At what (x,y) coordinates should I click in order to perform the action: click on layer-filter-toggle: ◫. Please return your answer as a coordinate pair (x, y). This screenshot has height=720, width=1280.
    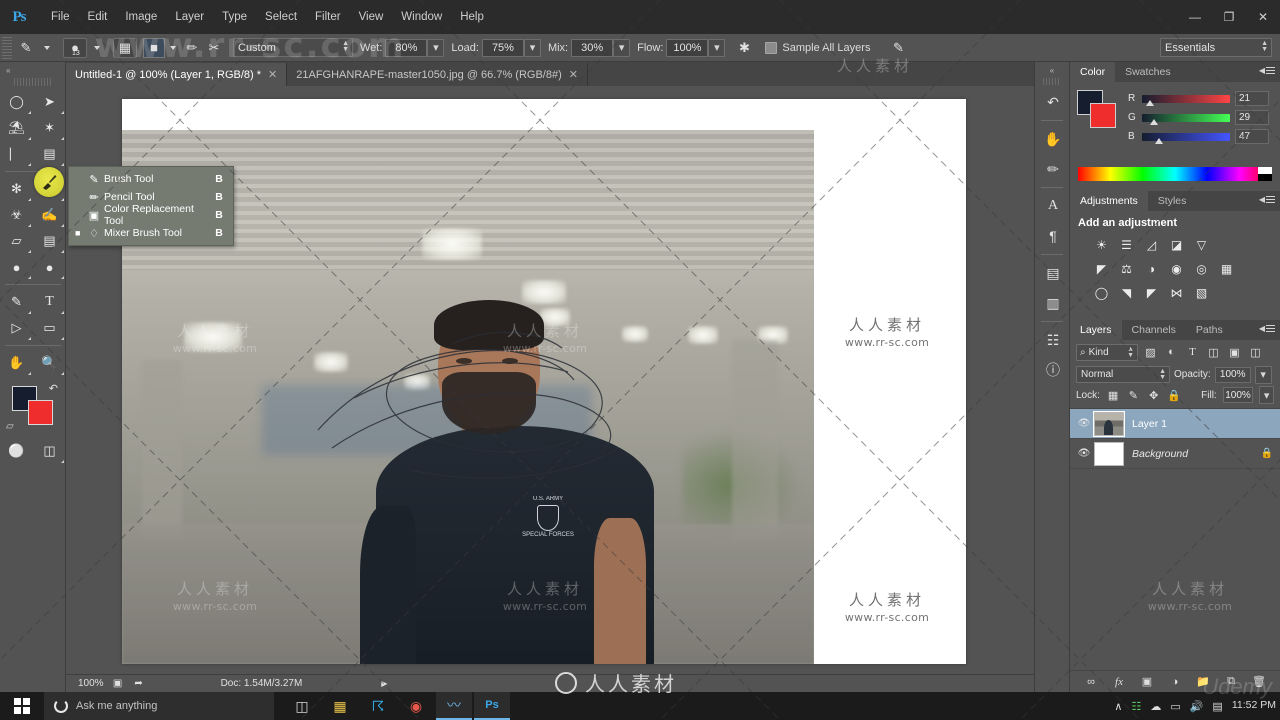
    Looking at the image, I should click on (1255, 352).